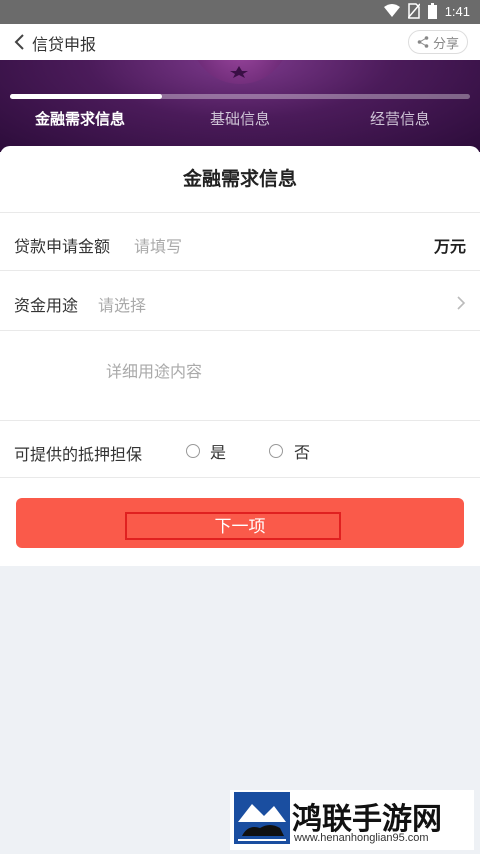  Describe the element at coordinates (457, 11) in the screenshot. I see `status-time: 1:41` at that location.